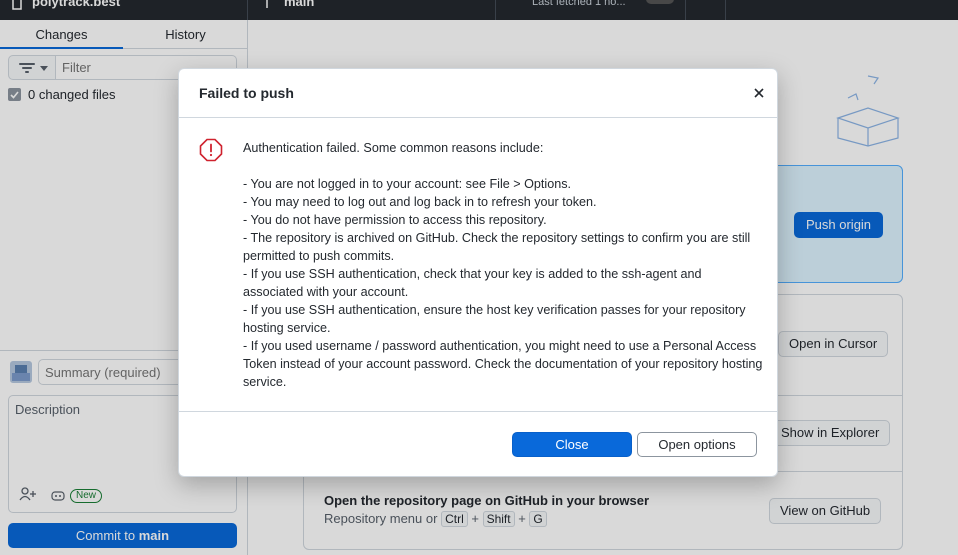 The width and height of the screenshot is (958, 555). Describe the element at coordinates (478, 93) in the screenshot. I see `dialog-header: Failed to push` at that location.